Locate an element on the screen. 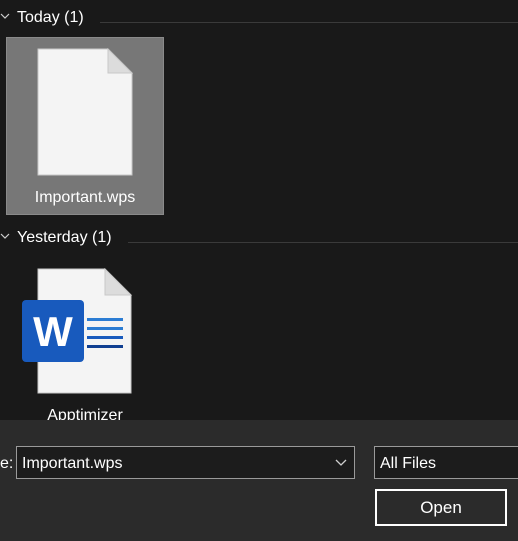  group-title: Yesterday (1) is located at coordinates (64, 237).